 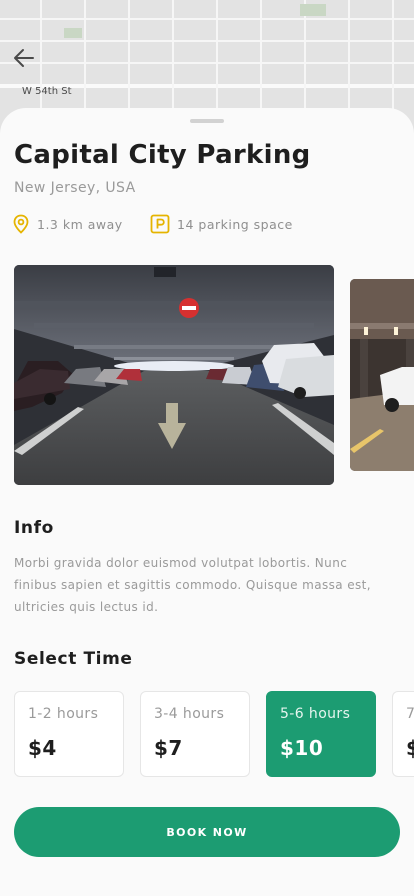 What do you see at coordinates (80, 224) in the screenshot?
I see `distance-text: 1.3 km away` at bounding box center [80, 224].